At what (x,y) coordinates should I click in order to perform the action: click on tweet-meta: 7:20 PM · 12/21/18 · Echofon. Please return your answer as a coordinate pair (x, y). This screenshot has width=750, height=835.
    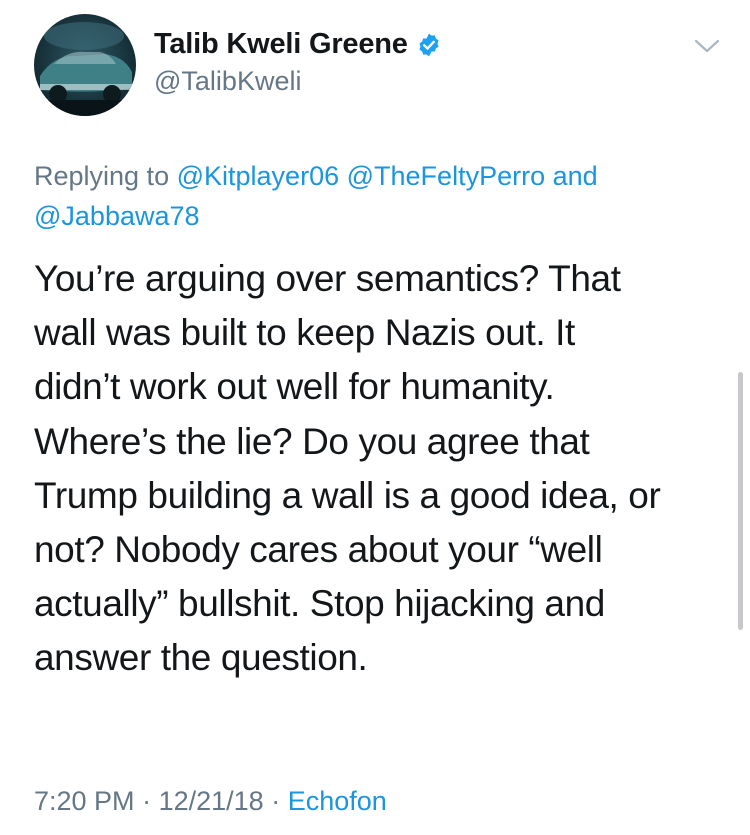
    Looking at the image, I should click on (210, 801).